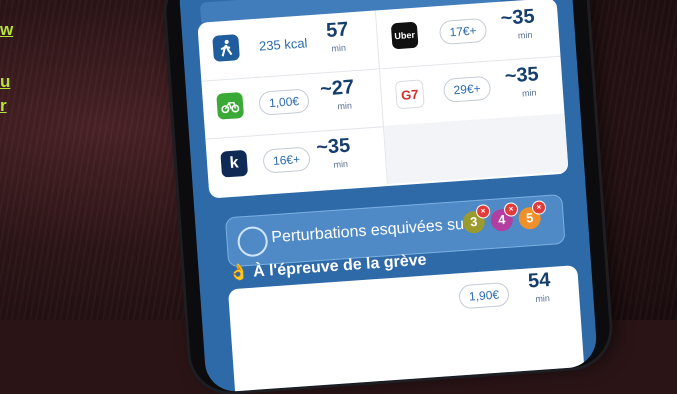  I want to click on g7-time: ~35, so click(522, 75).